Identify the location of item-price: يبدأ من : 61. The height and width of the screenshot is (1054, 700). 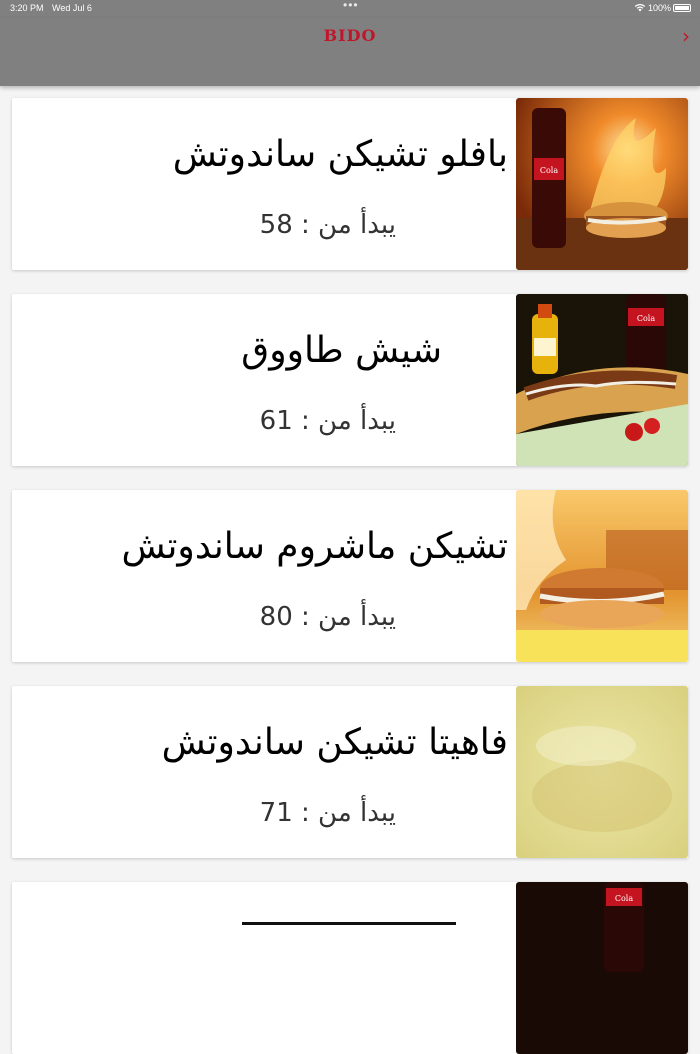
(328, 421).